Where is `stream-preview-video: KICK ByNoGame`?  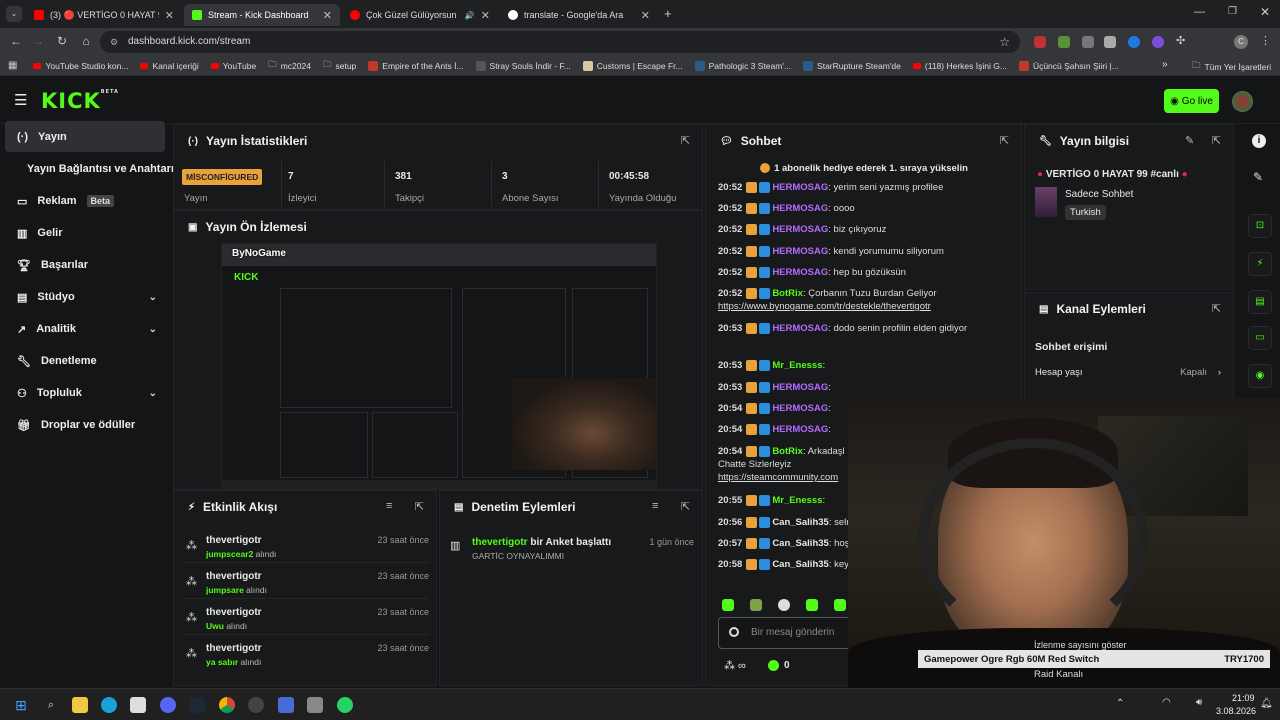 stream-preview-video: KICK ByNoGame is located at coordinates (439, 366).